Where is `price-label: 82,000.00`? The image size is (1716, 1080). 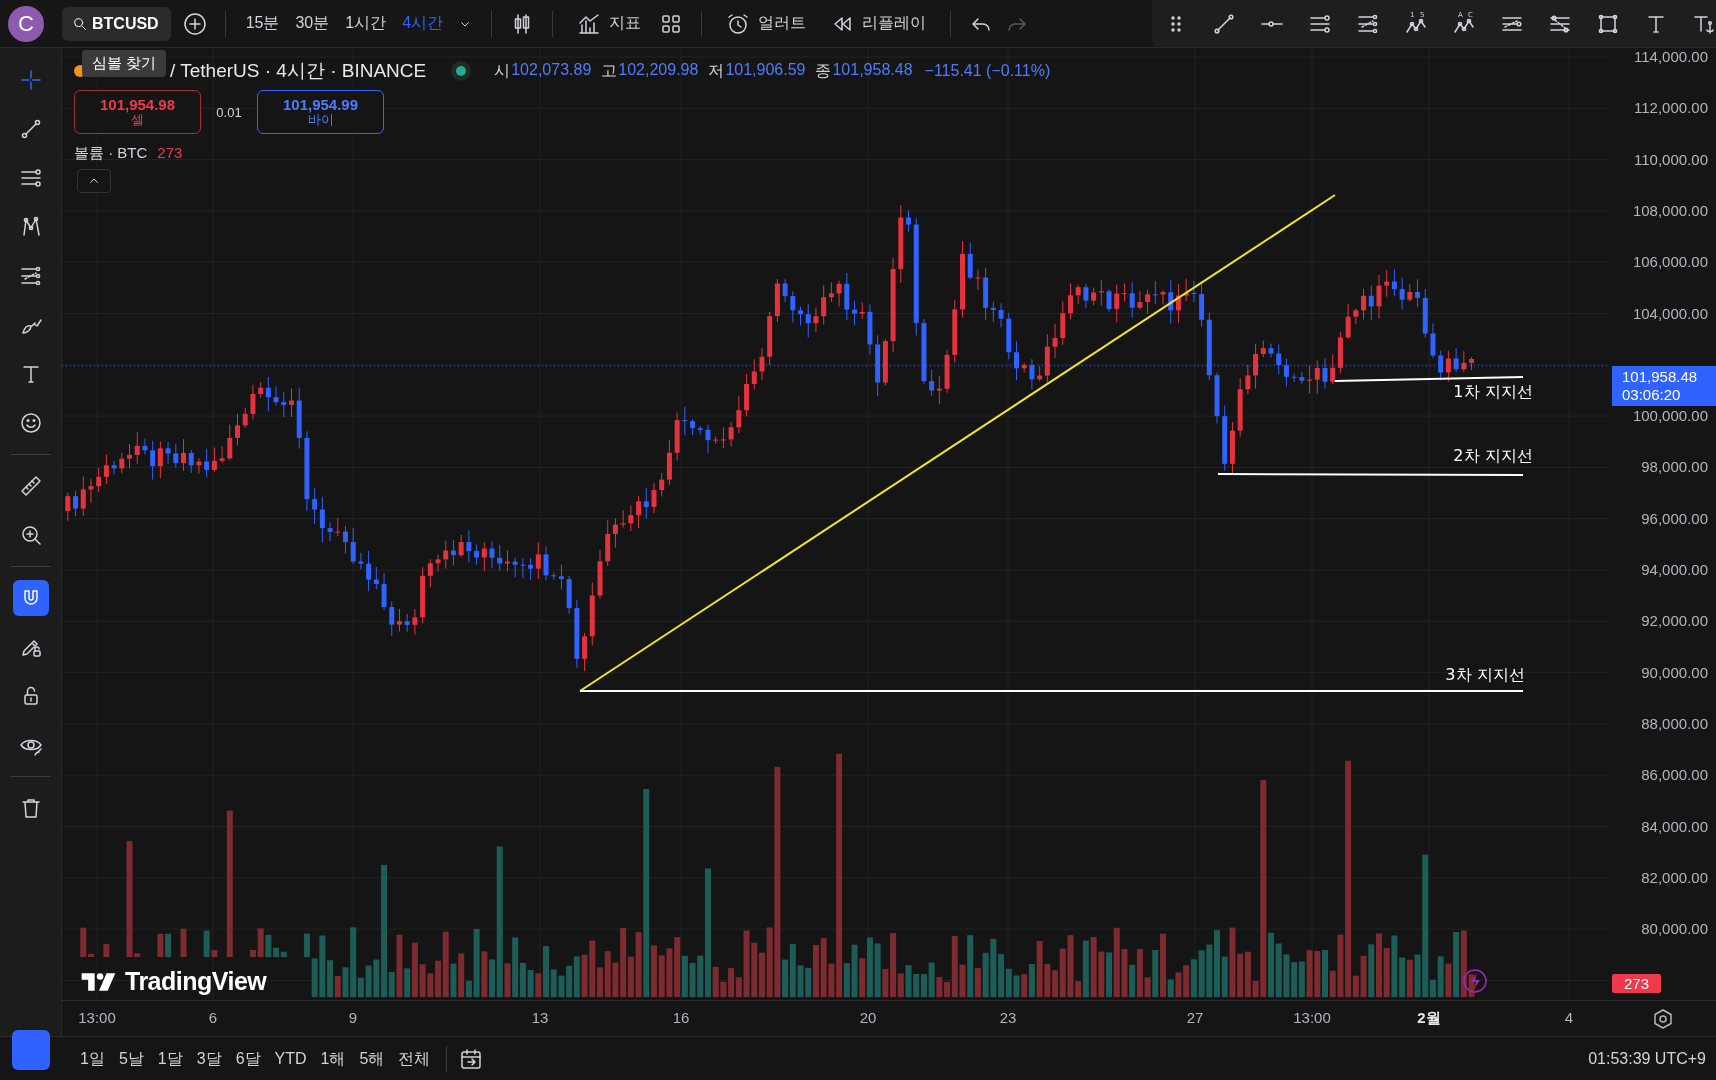
price-label: 82,000.00 is located at coordinates (1674, 877).